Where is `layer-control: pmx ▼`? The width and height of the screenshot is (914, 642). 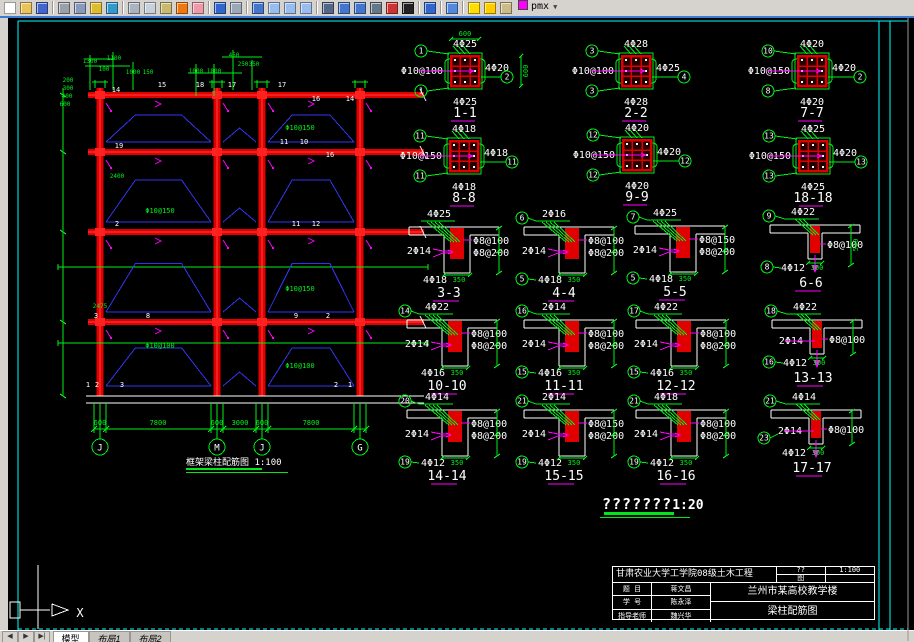
layer-control: pmx ▼ is located at coordinates (536, 7).